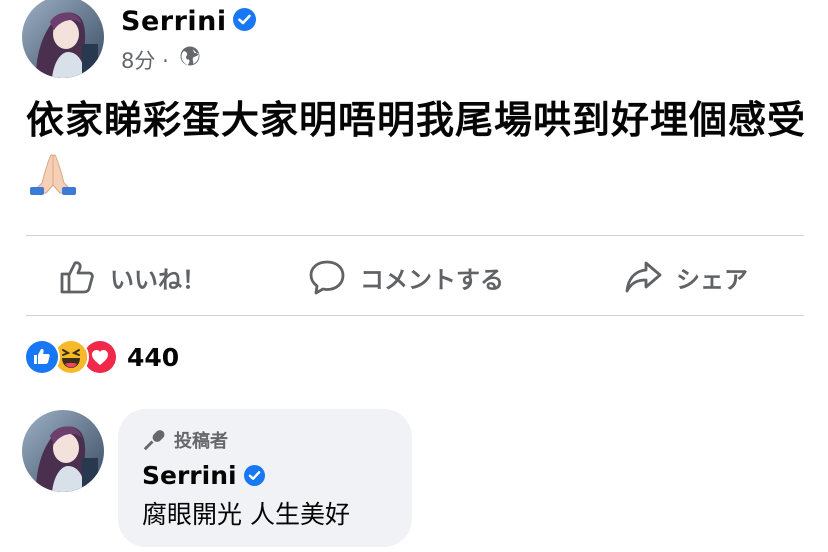 The height and width of the screenshot is (552, 828). Describe the element at coordinates (138, 61) in the screenshot. I see `post-time: 8分` at that location.